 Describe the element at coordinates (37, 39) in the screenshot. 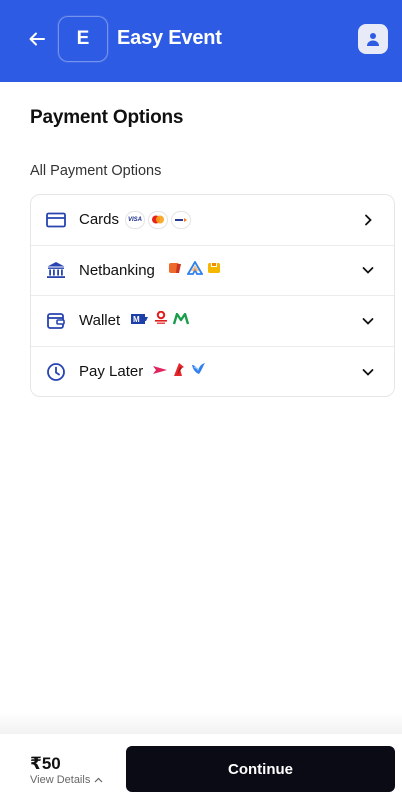

I see `back-arrow-icon` at that location.